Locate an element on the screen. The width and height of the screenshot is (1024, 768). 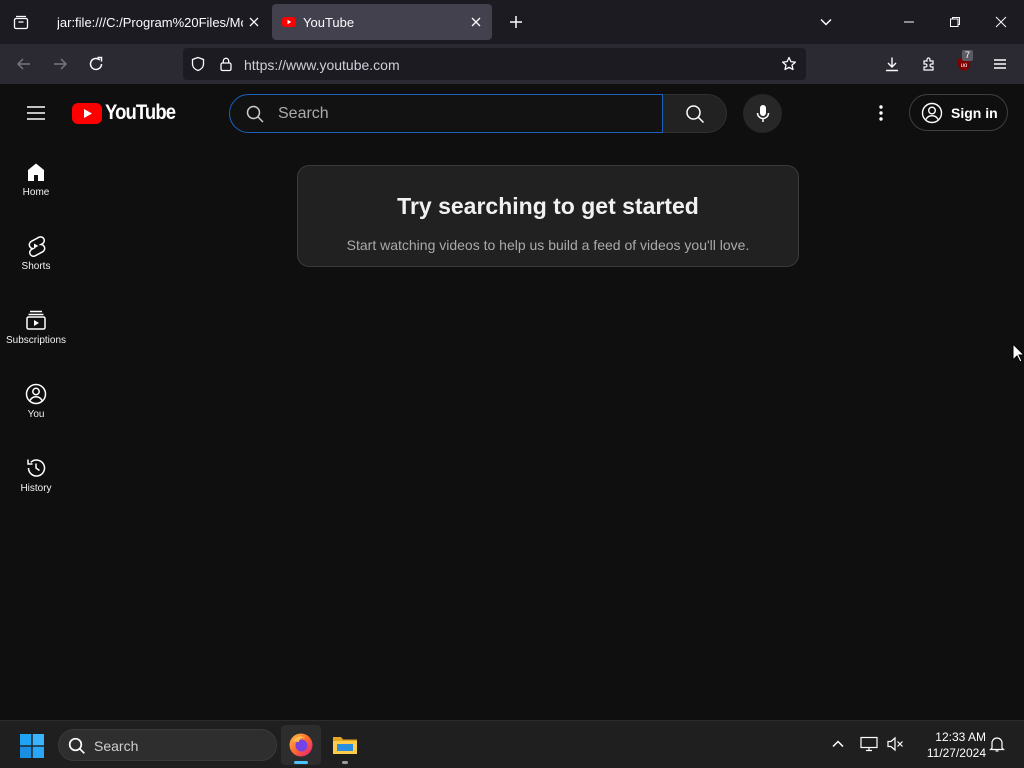
sign-in-button: Sign in is located at coordinates (958, 112).